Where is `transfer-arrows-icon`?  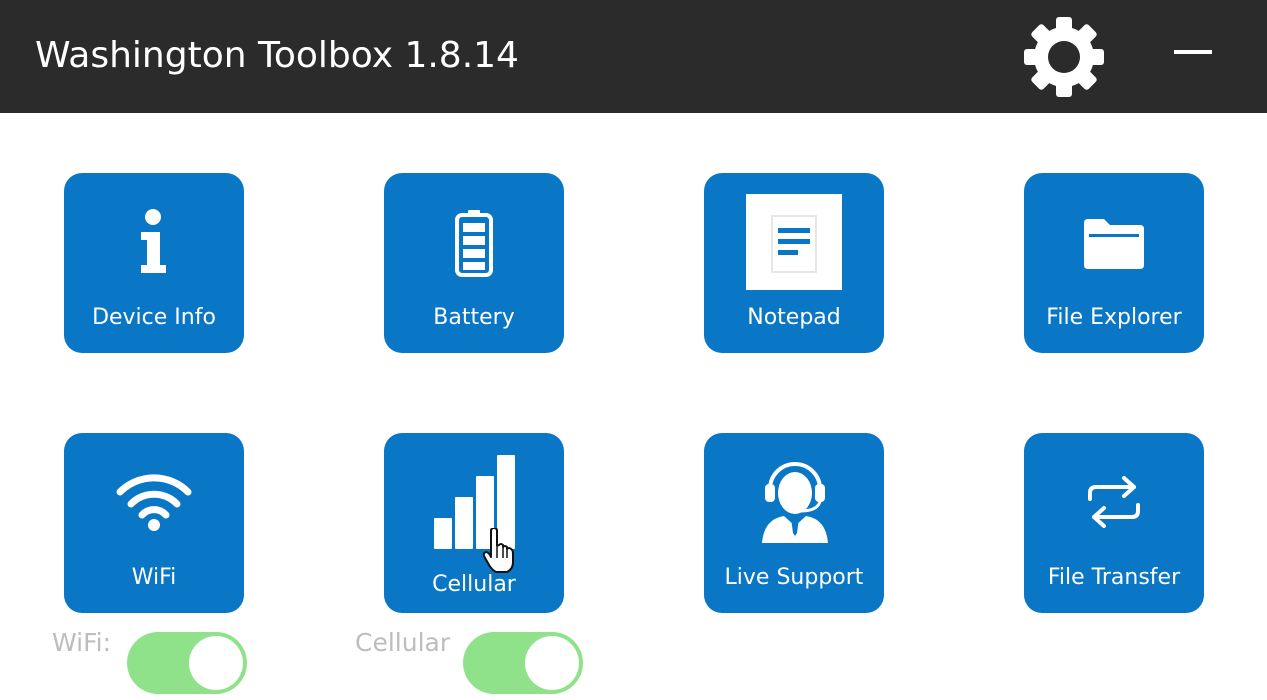
transfer-arrows-icon is located at coordinates (1114, 502).